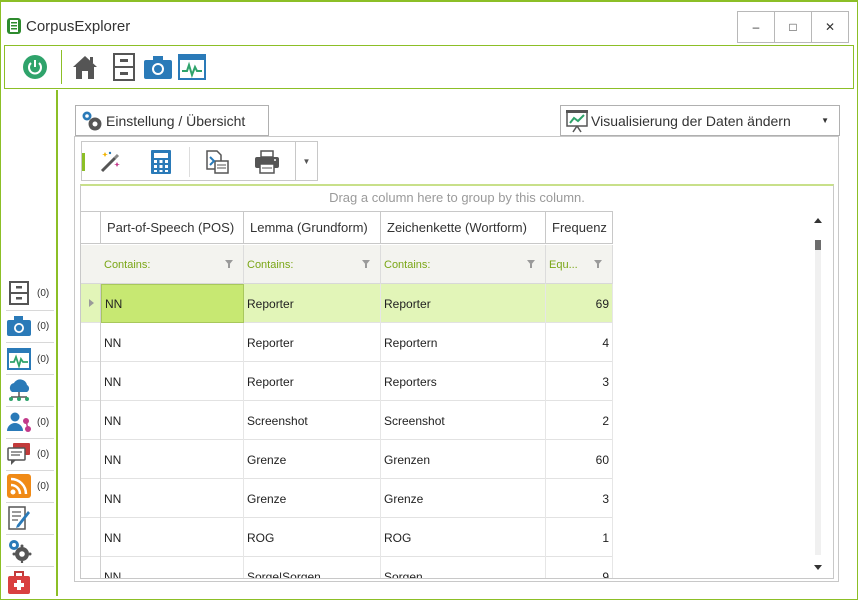 The width and height of the screenshot is (858, 600). I want to click on scroll-thumb, so click(818, 245).